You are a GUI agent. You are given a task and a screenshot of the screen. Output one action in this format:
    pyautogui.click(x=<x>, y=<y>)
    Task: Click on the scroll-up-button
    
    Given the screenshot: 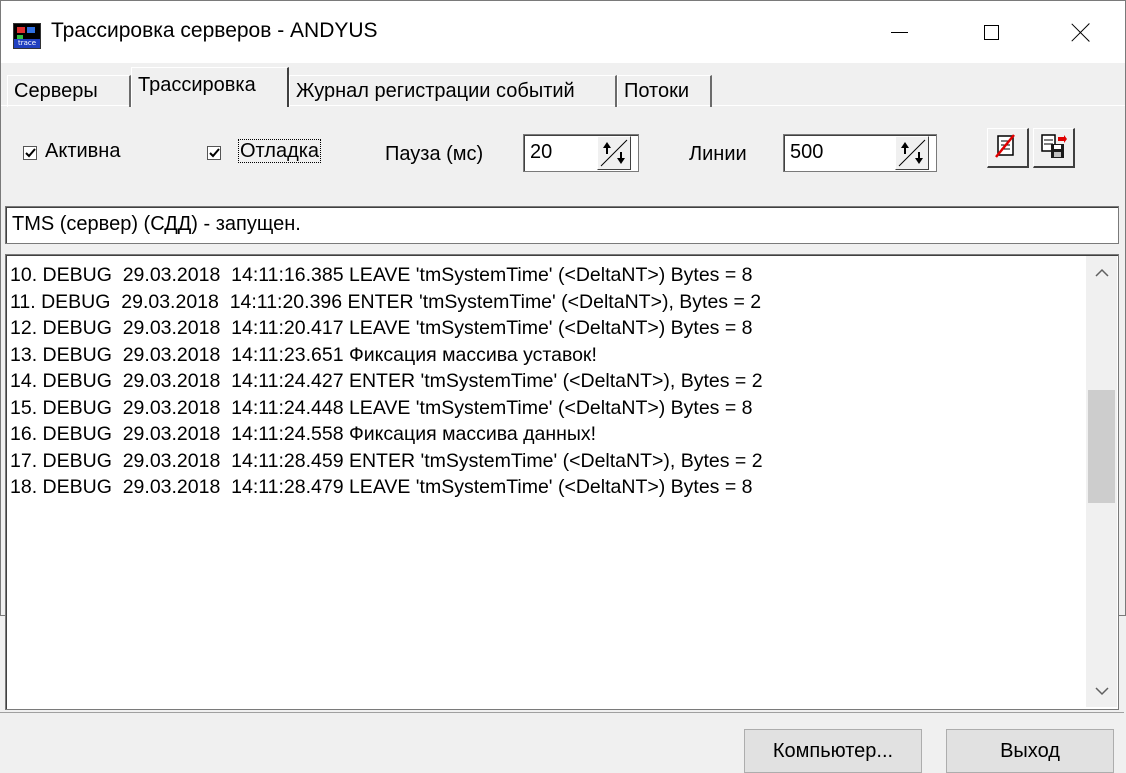 What is the action you would take?
    pyautogui.click(x=1101, y=272)
    